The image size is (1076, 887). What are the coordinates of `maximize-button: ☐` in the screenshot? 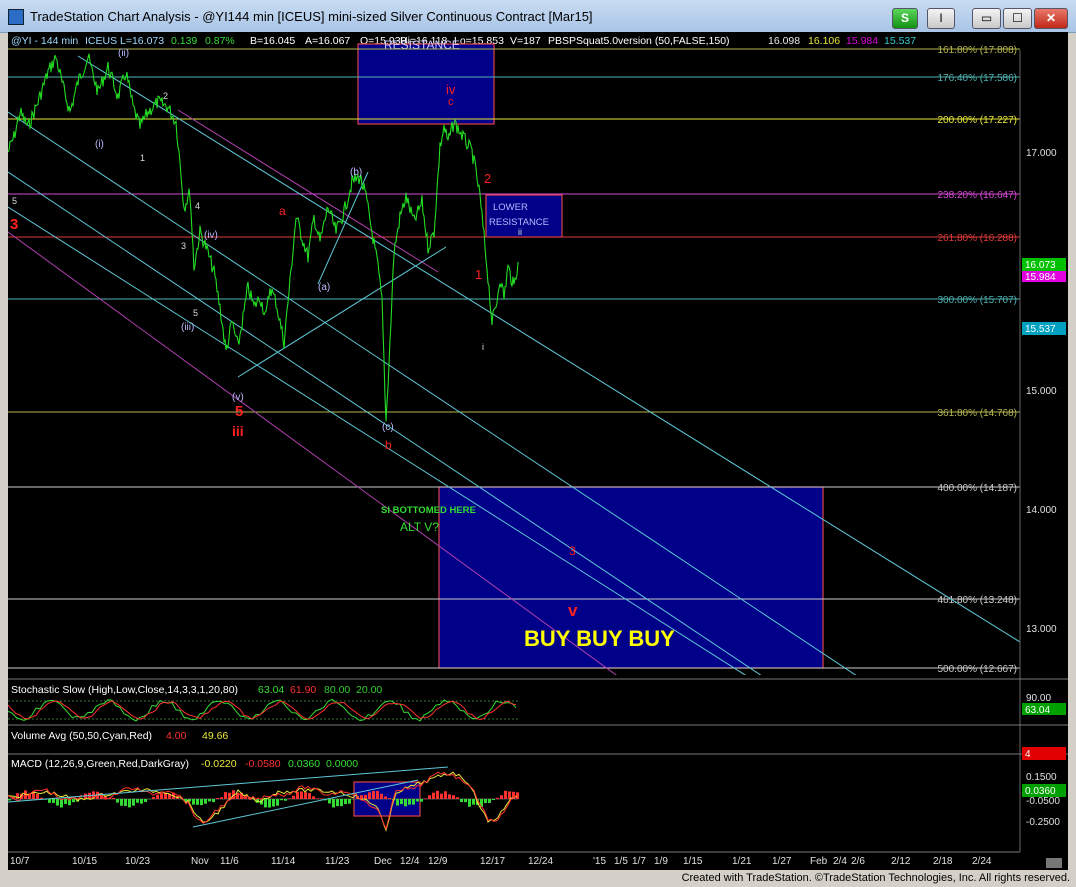 It's located at (1017, 18).